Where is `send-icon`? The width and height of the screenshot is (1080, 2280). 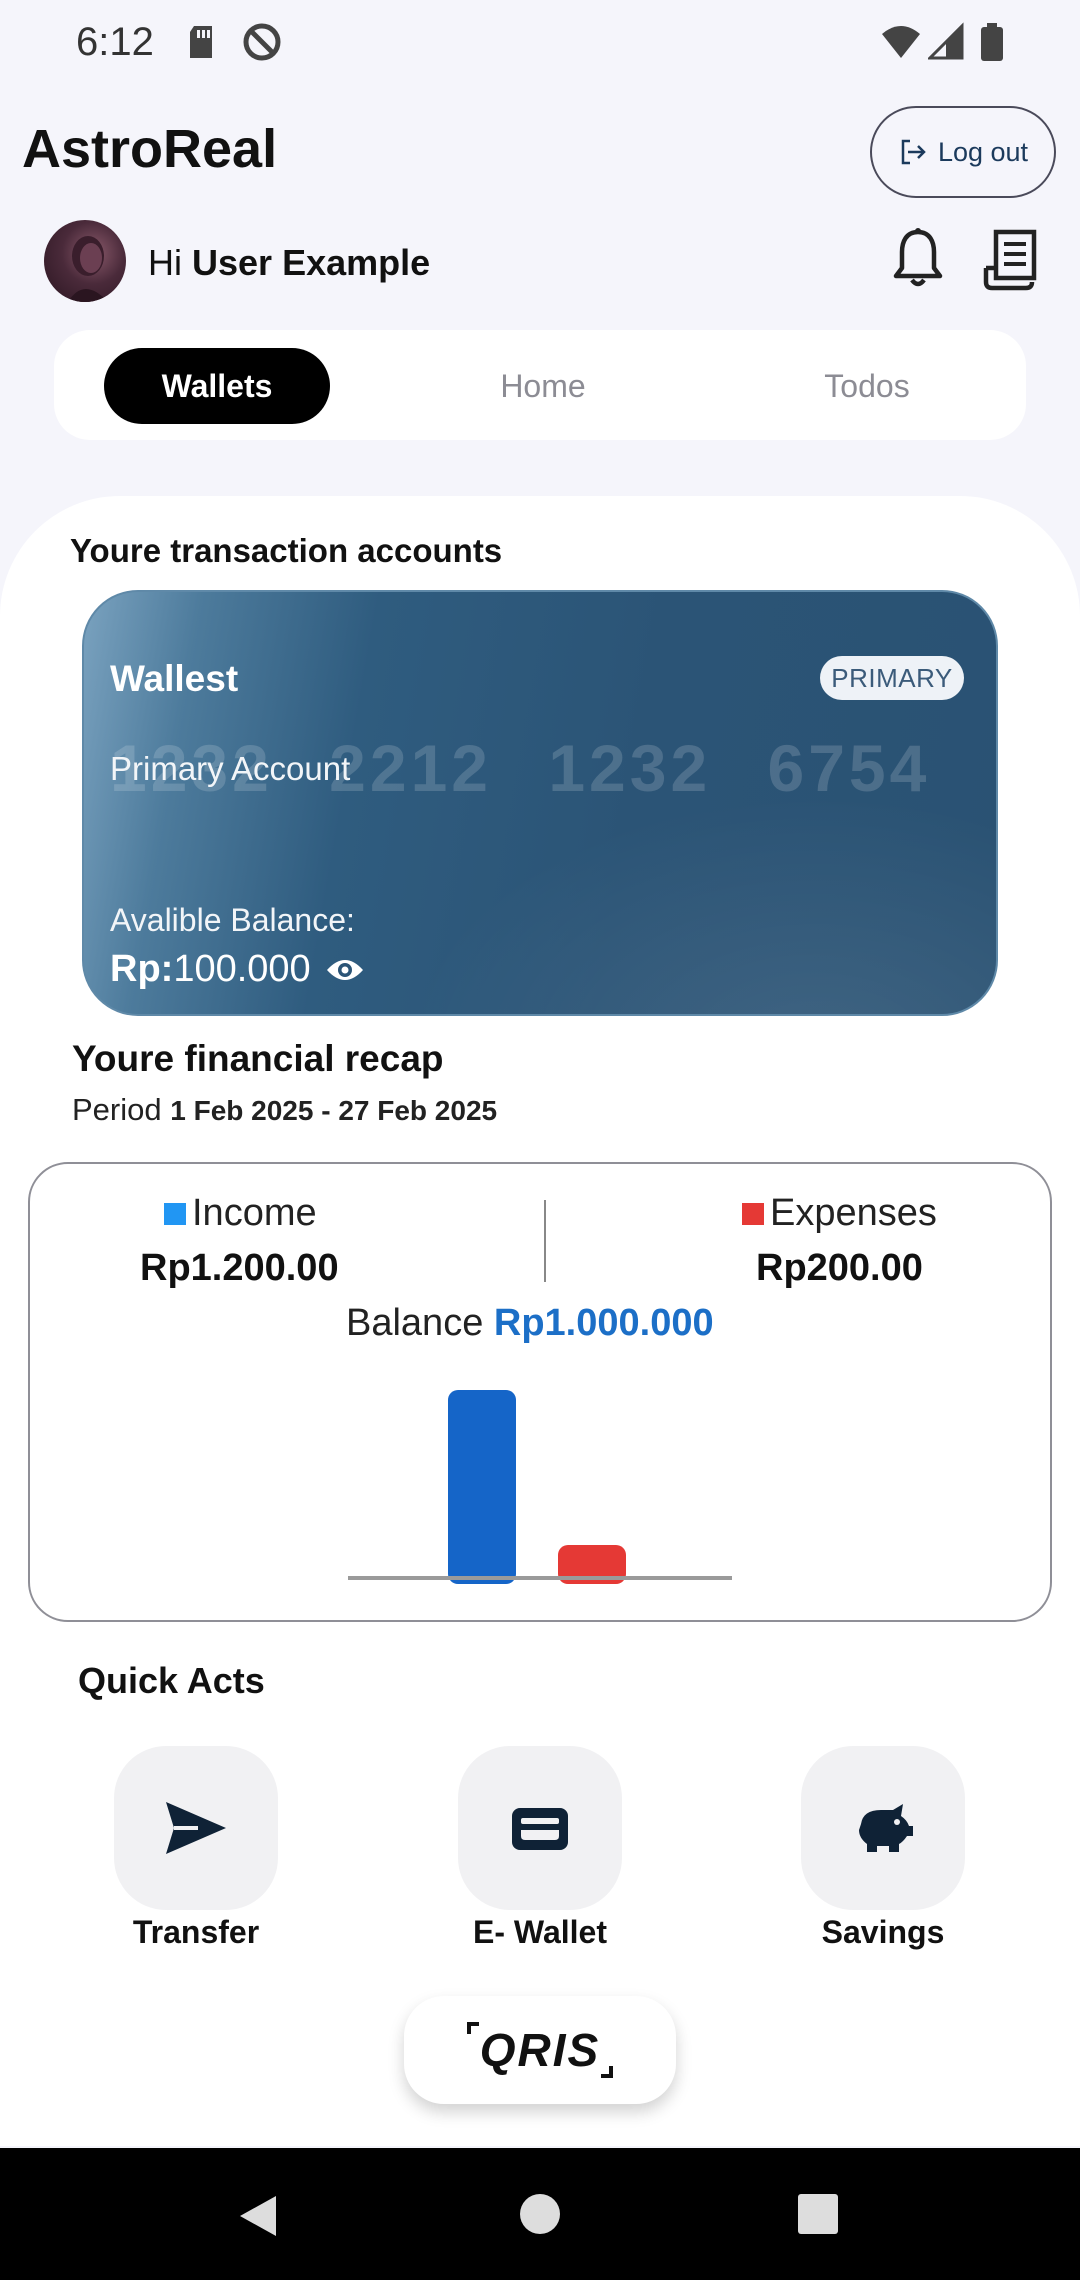
send-icon is located at coordinates (196, 1828).